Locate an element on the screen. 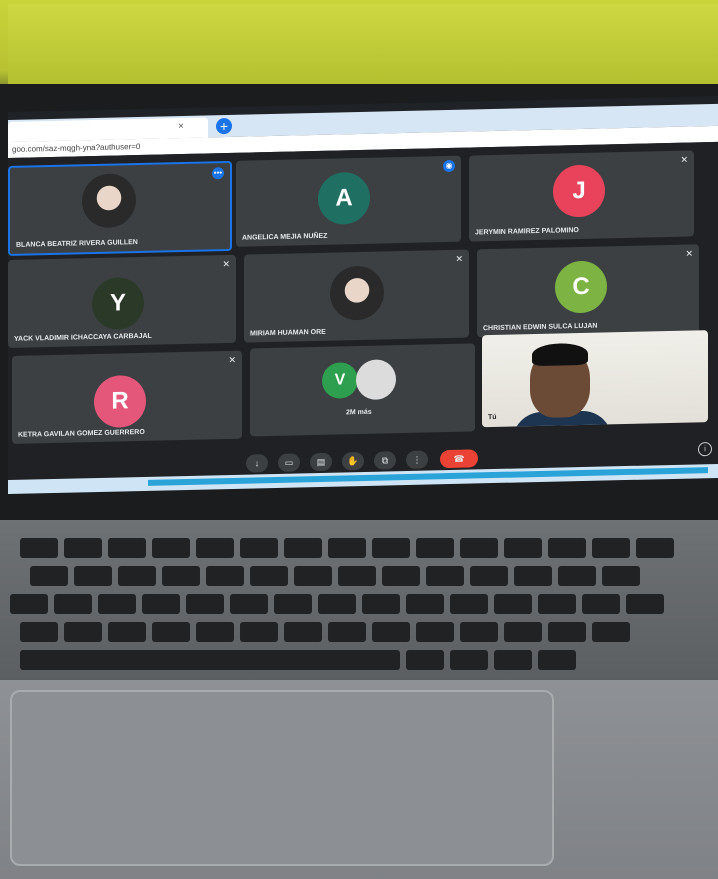  participant-tile: J ✕ JERYMIN RAMIREZ PALOMINO is located at coordinates (581, 196).